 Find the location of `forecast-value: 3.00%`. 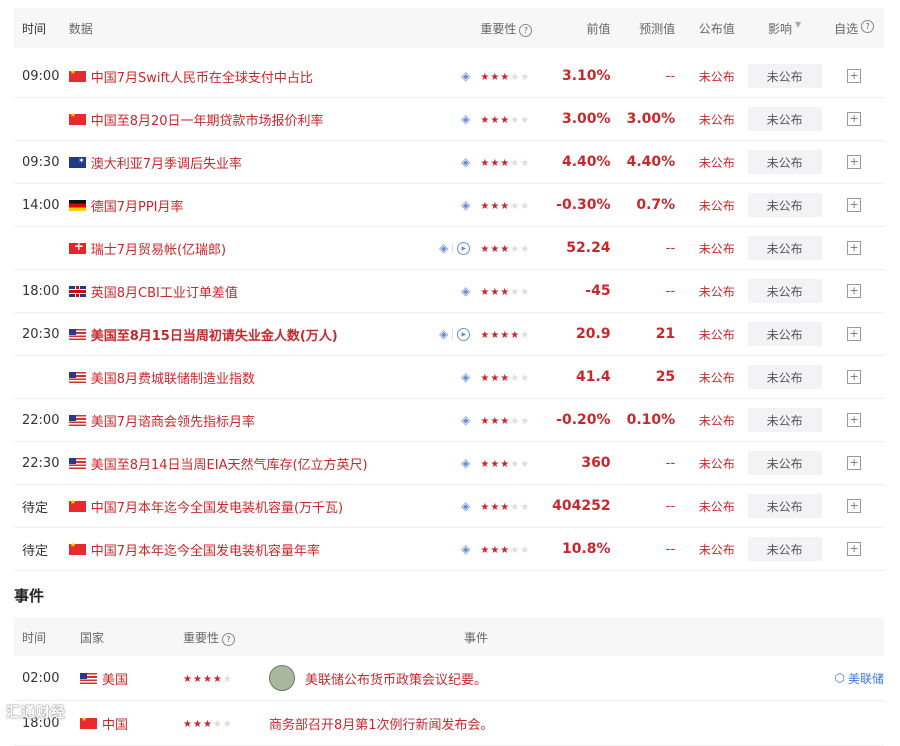

forecast-value: 3.00% is located at coordinates (651, 119).